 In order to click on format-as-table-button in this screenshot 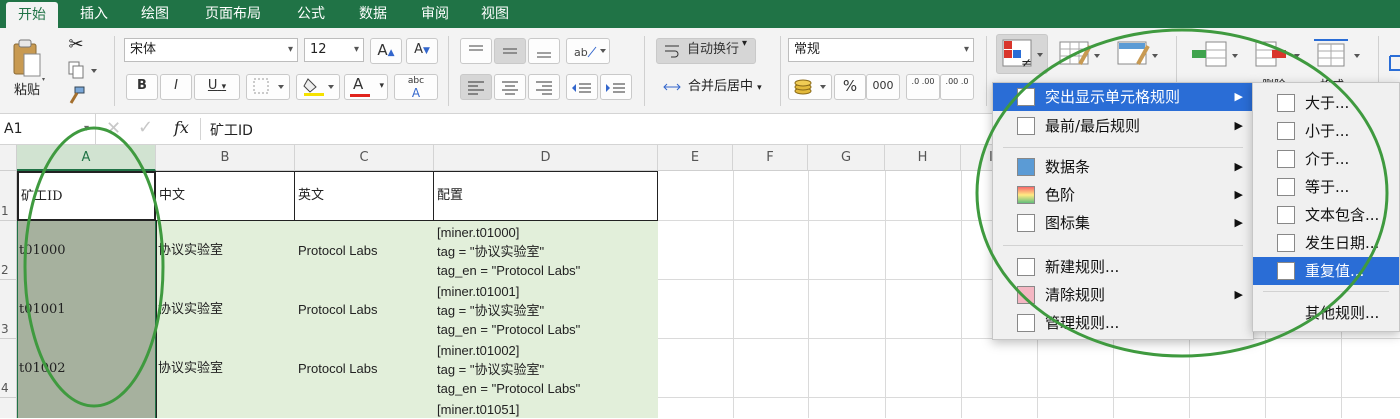, I will do `click(1081, 54)`.